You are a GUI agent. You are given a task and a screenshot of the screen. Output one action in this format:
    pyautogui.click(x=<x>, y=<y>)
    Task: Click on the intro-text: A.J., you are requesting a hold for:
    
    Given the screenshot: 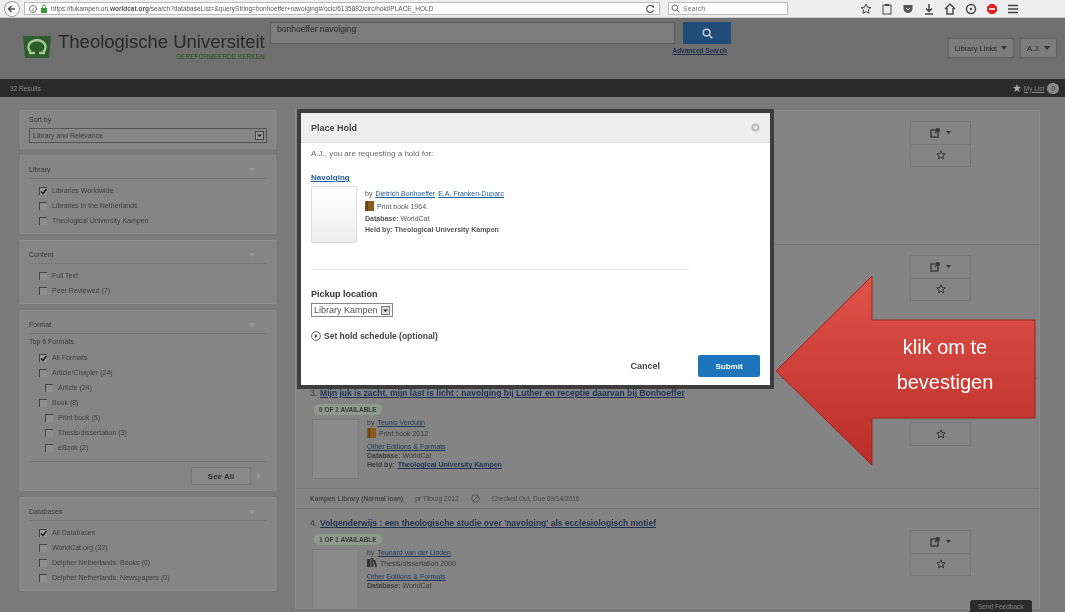 What is the action you would take?
    pyautogui.click(x=373, y=153)
    